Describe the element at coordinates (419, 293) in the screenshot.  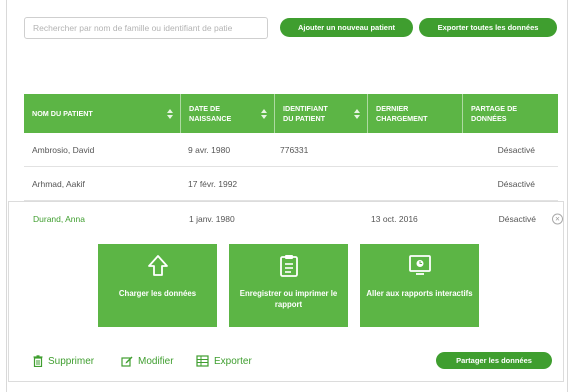
I see `tile-label: Aller aux rapports interactifs` at that location.